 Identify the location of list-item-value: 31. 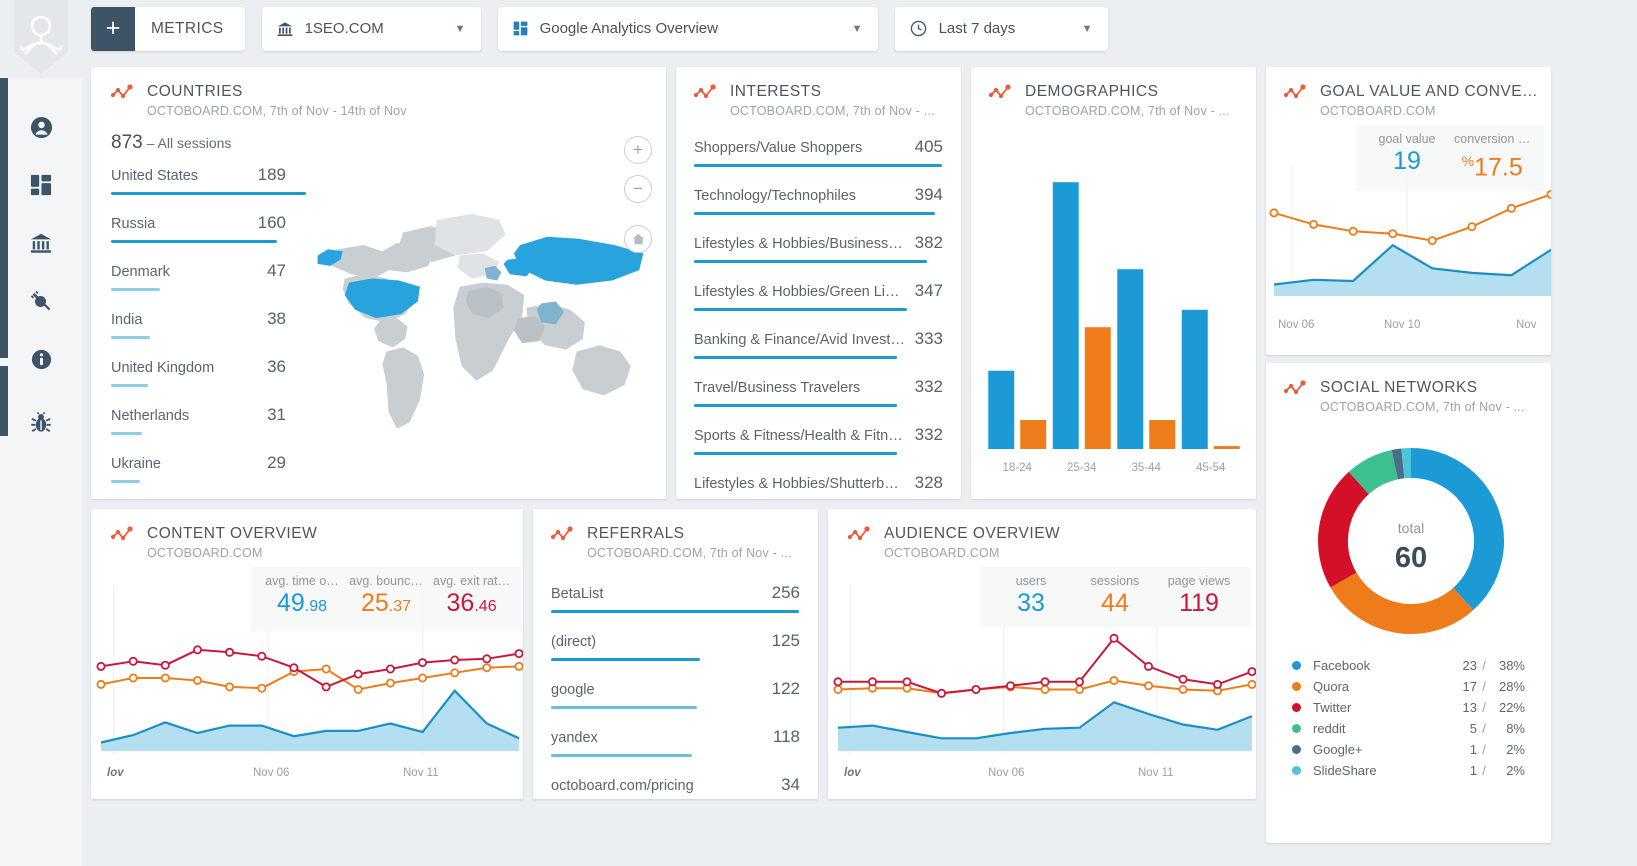
(276, 414).